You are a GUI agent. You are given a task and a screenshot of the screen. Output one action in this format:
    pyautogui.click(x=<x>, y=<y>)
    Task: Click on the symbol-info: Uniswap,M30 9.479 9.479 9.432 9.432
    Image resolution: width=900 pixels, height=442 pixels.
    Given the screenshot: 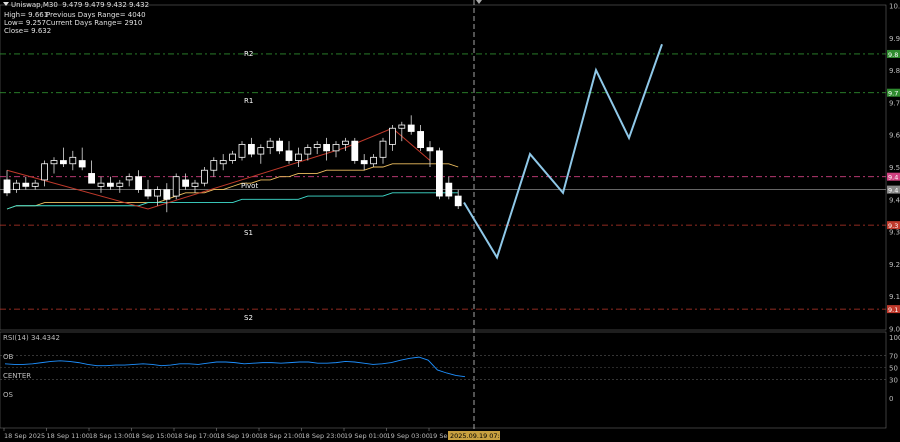 What is the action you would take?
    pyautogui.click(x=80, y=5)
    